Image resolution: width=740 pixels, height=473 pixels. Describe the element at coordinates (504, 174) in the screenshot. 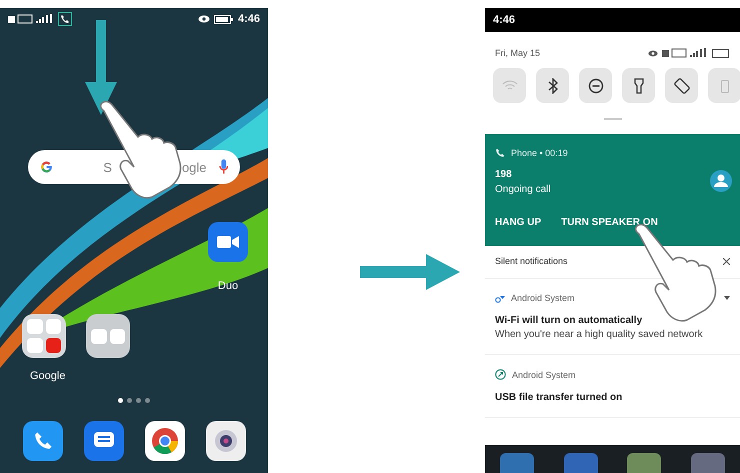

I see `caller-number: 198` at that location.